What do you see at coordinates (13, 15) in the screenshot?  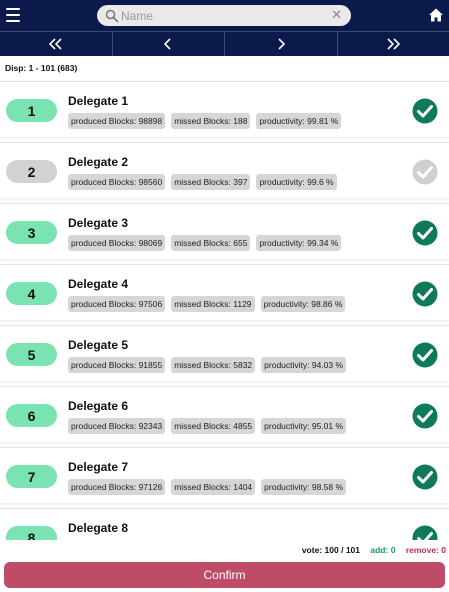 I see `hamburger-menu-icon` at bounding box center [13, 15].